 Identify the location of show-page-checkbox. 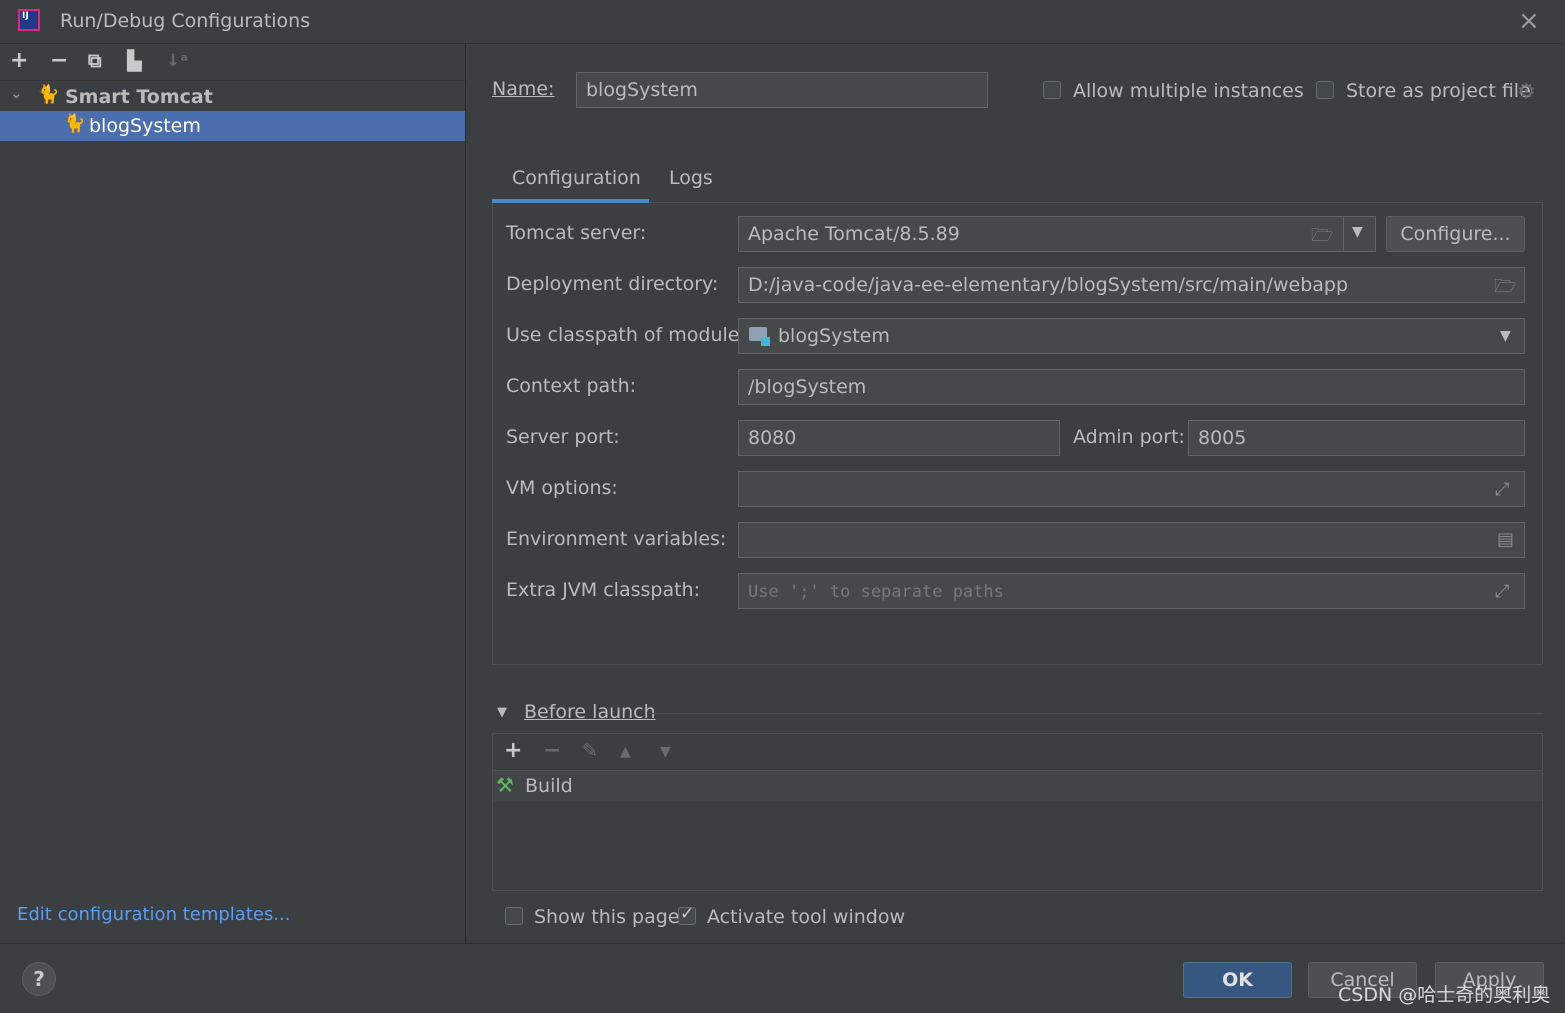
(514, 916).